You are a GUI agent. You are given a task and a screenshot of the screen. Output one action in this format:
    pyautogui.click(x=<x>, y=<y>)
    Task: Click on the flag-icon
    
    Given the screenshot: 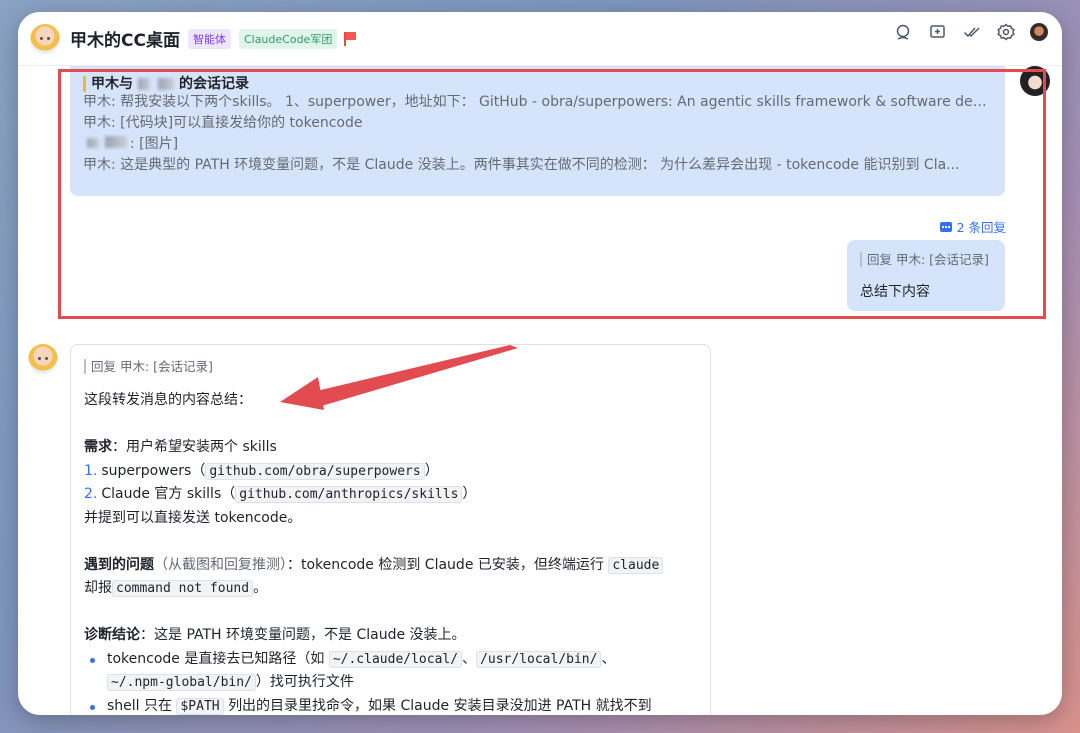 What is the action you would take?
    pyautogui.click(x=350, y=38)
    